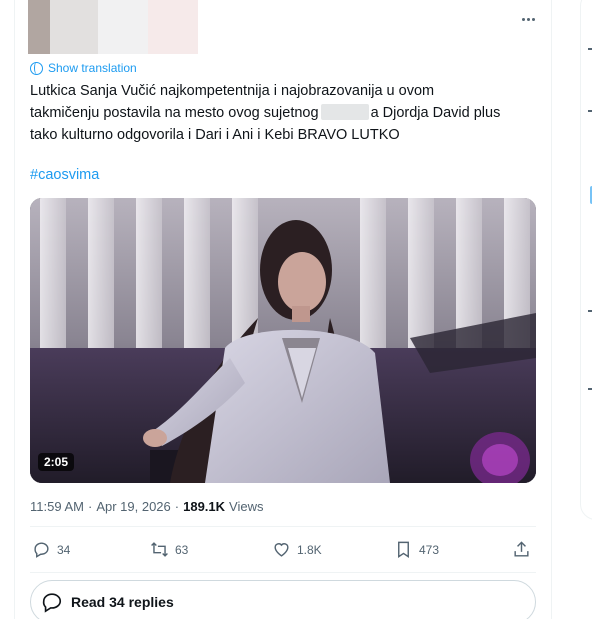  What do you see at coordinates (51, 549) in the screenshot?
I see `reply-button: 34` at bounding box center [51, 549].